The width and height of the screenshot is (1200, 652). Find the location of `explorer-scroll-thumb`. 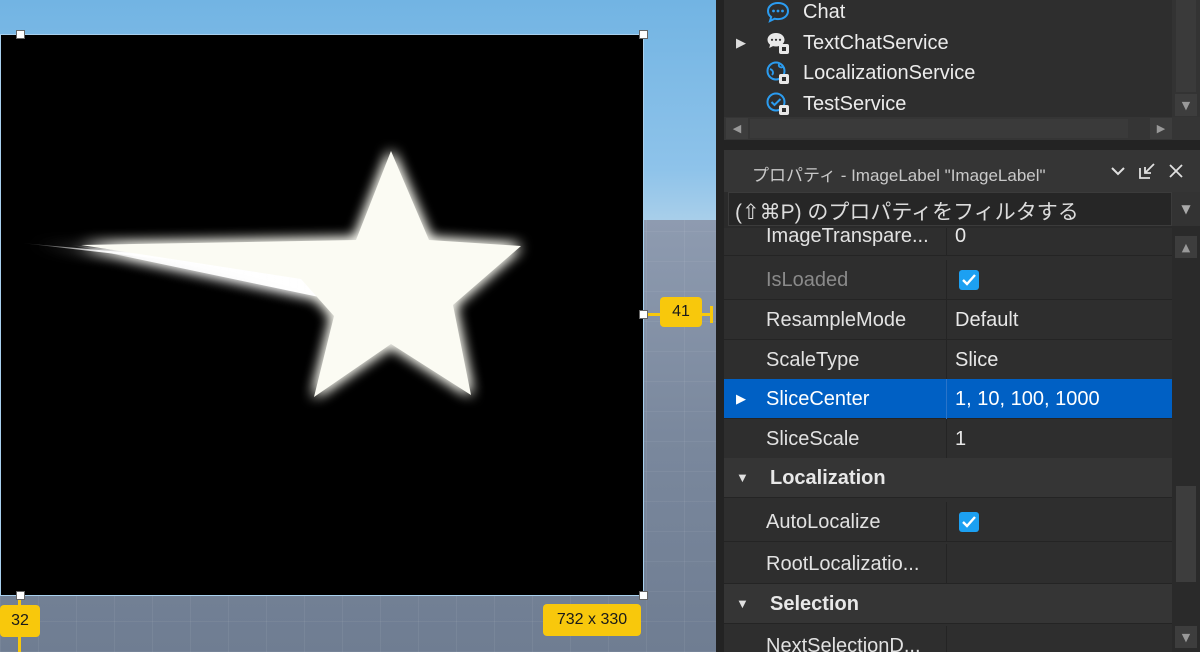

explorer-scroll-thumb is located at coordinates (1186, 46).